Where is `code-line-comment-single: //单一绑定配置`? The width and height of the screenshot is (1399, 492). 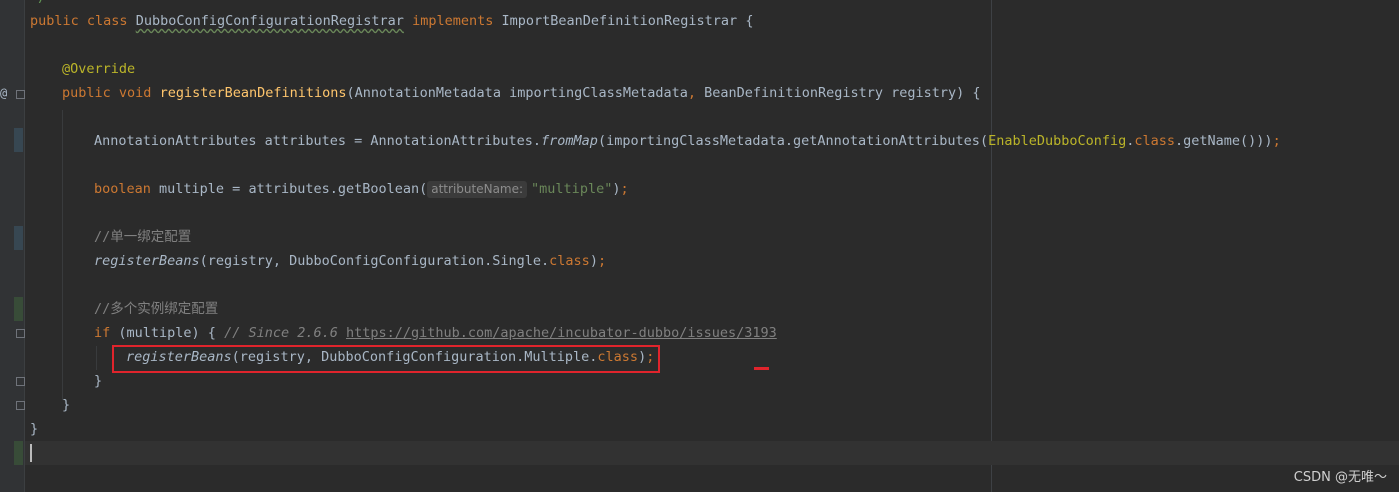
code-line-comment-single: //单一绑定配置 is located at coordinates (142, 237).